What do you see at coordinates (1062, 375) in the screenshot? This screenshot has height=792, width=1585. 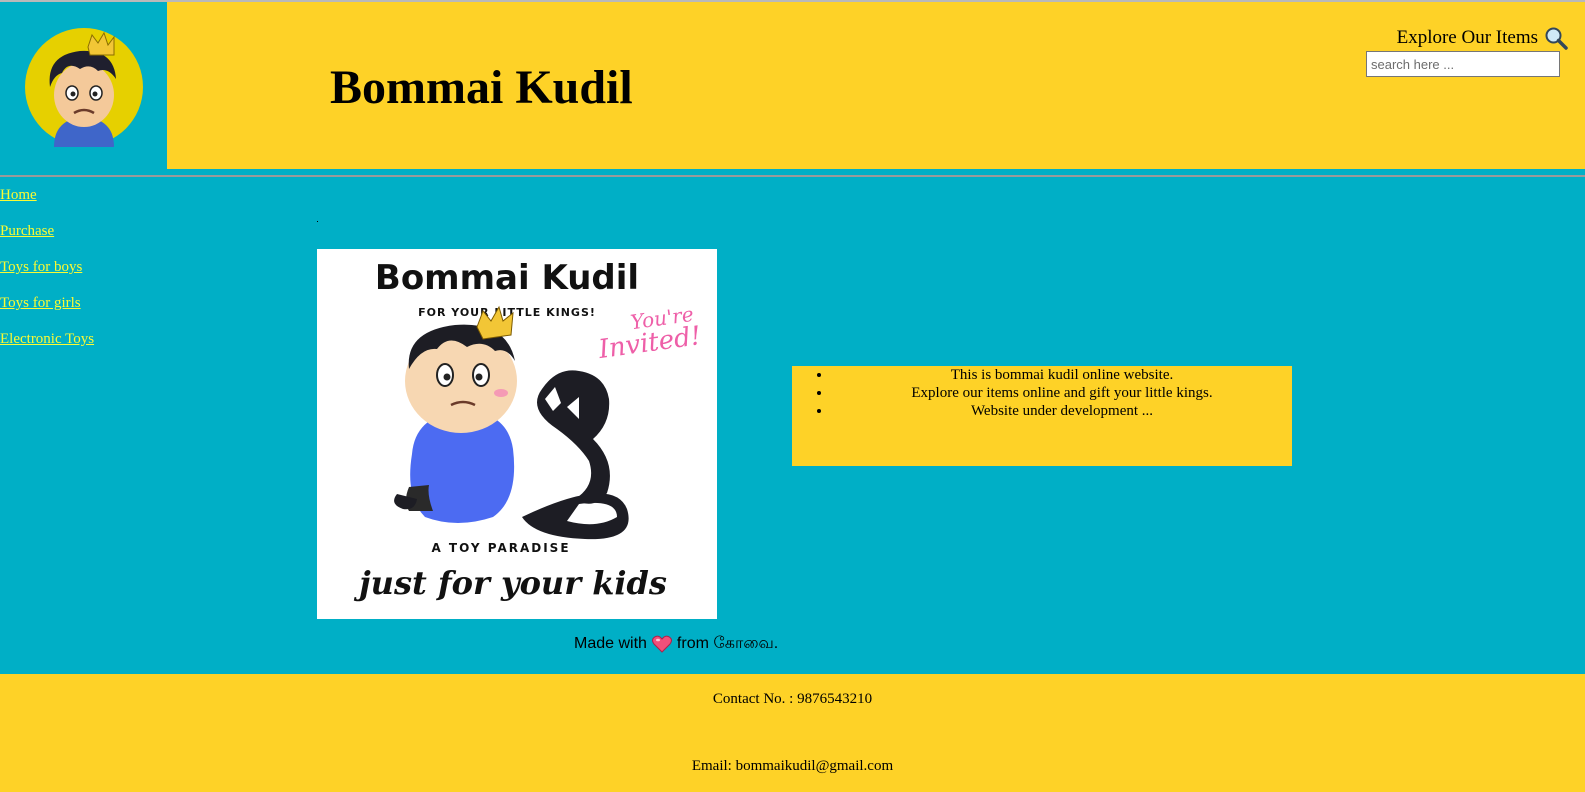 I see `info-item: This is bommai kudil online website.` at bounding box center [1062, 375].